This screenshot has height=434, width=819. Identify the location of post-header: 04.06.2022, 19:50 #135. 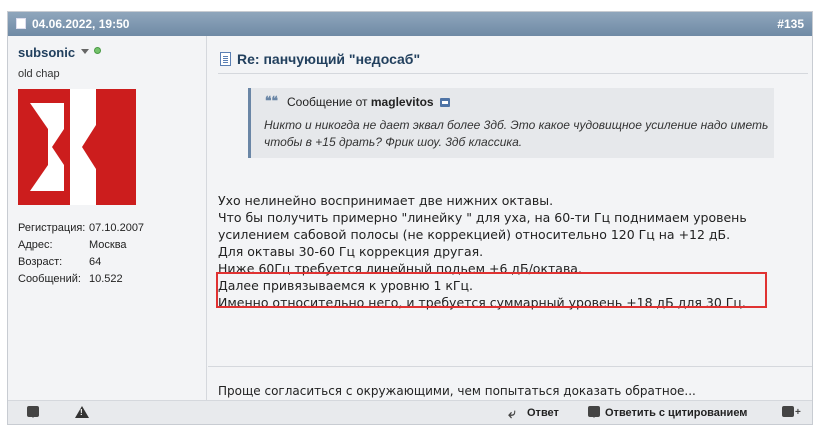
(410, 24).